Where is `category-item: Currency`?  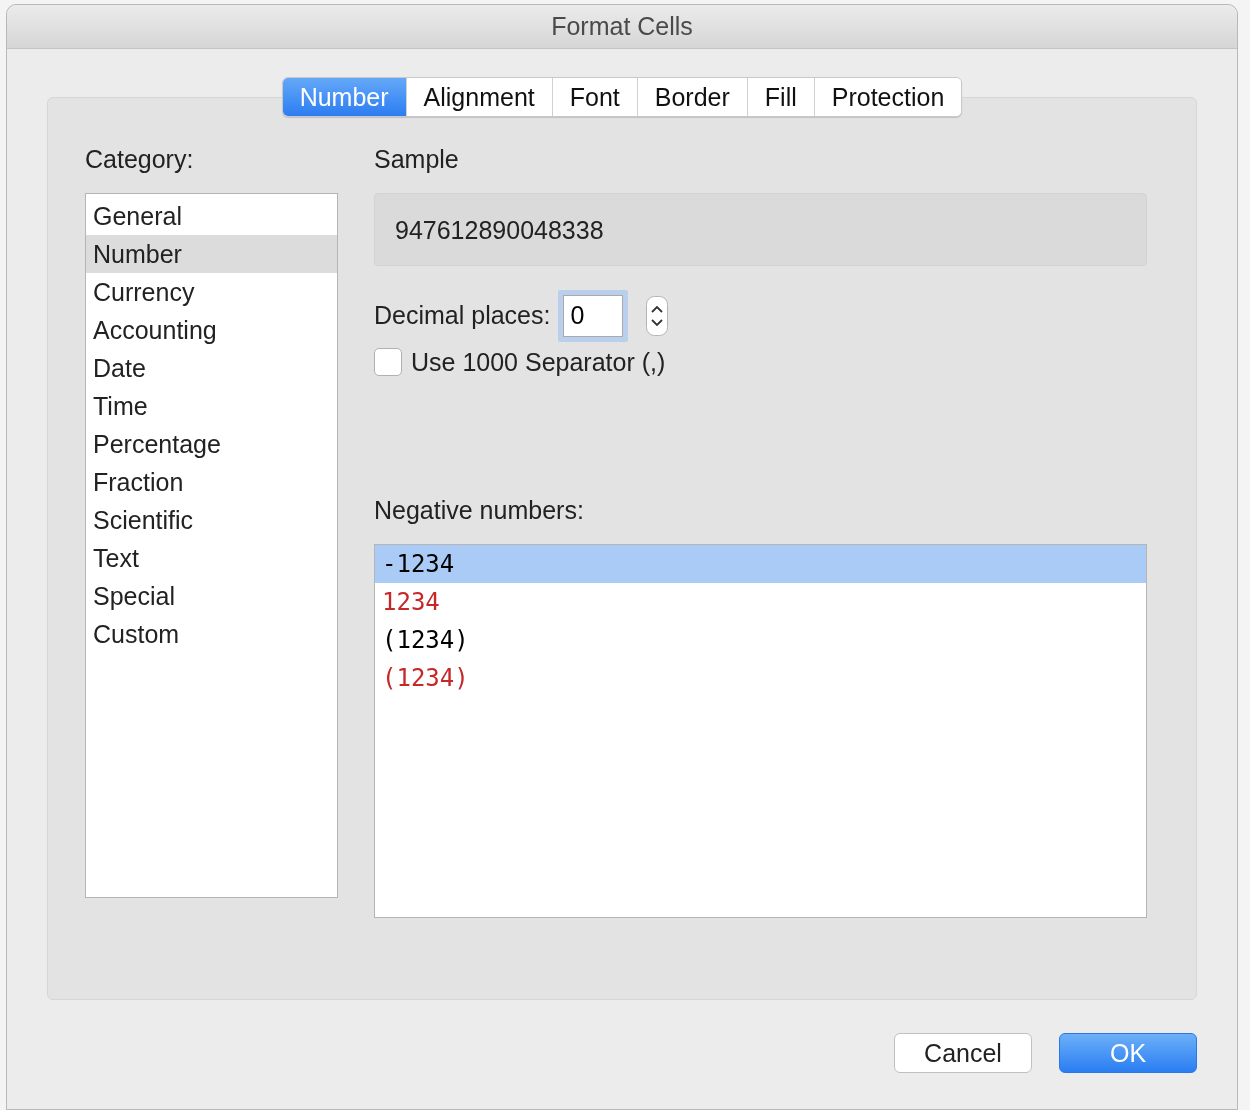 category-item: Currency is located at coordinates (211, 291).